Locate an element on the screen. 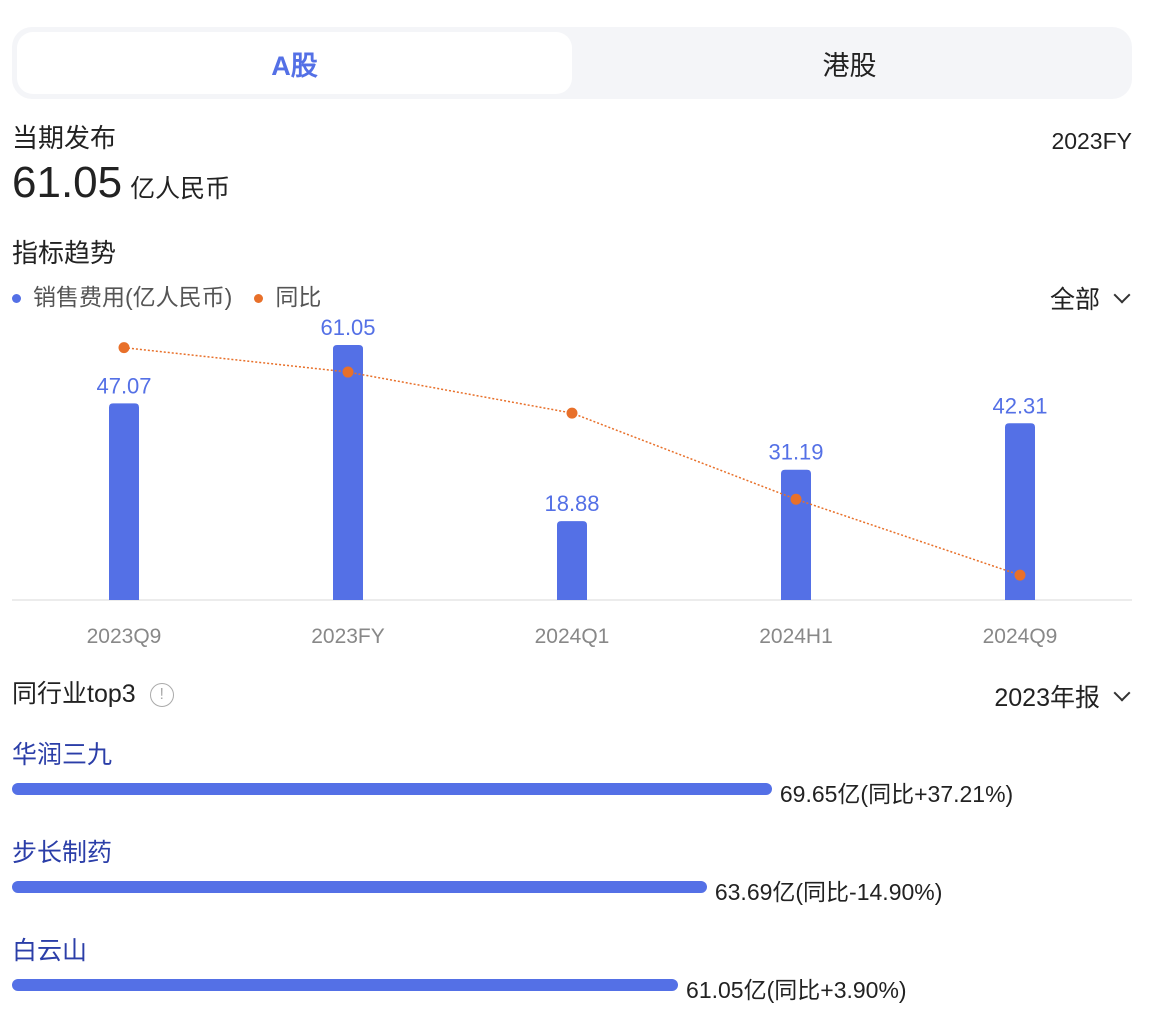 This screenshot has height=1026, width=1160. x-tick-label: 2024Q1 is located at coordinates (572, 636).